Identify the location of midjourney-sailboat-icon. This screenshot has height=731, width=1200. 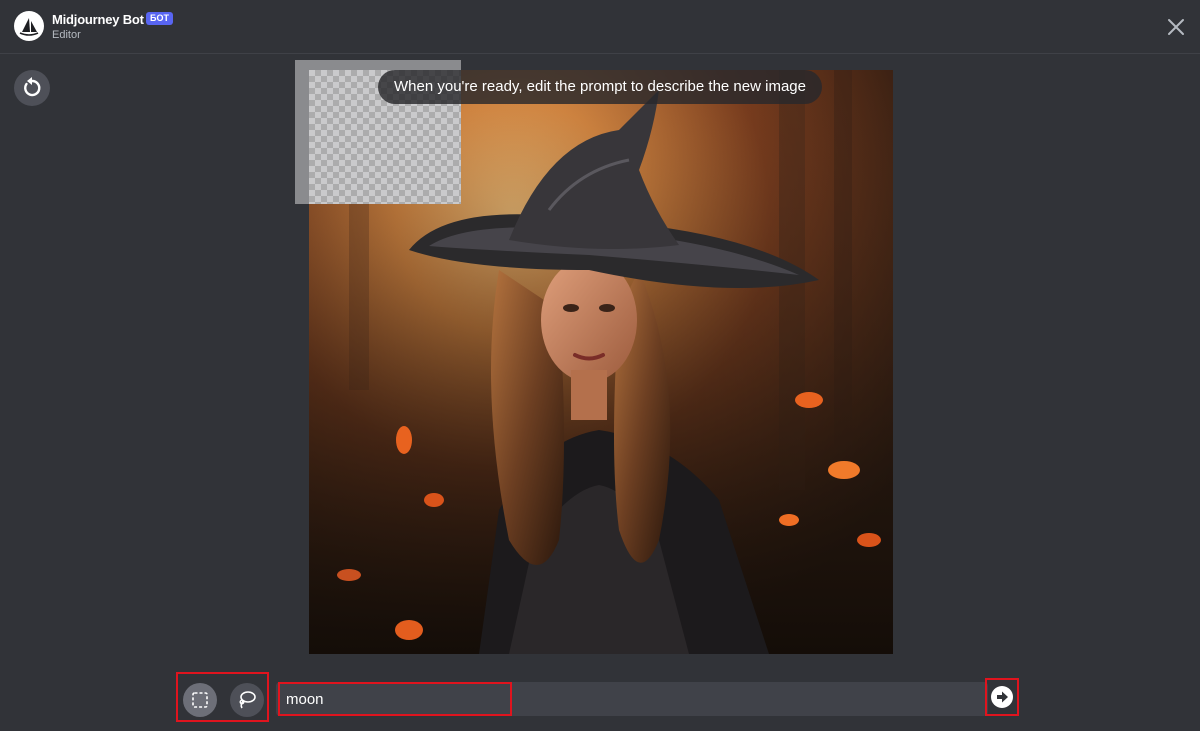
(29, 27).